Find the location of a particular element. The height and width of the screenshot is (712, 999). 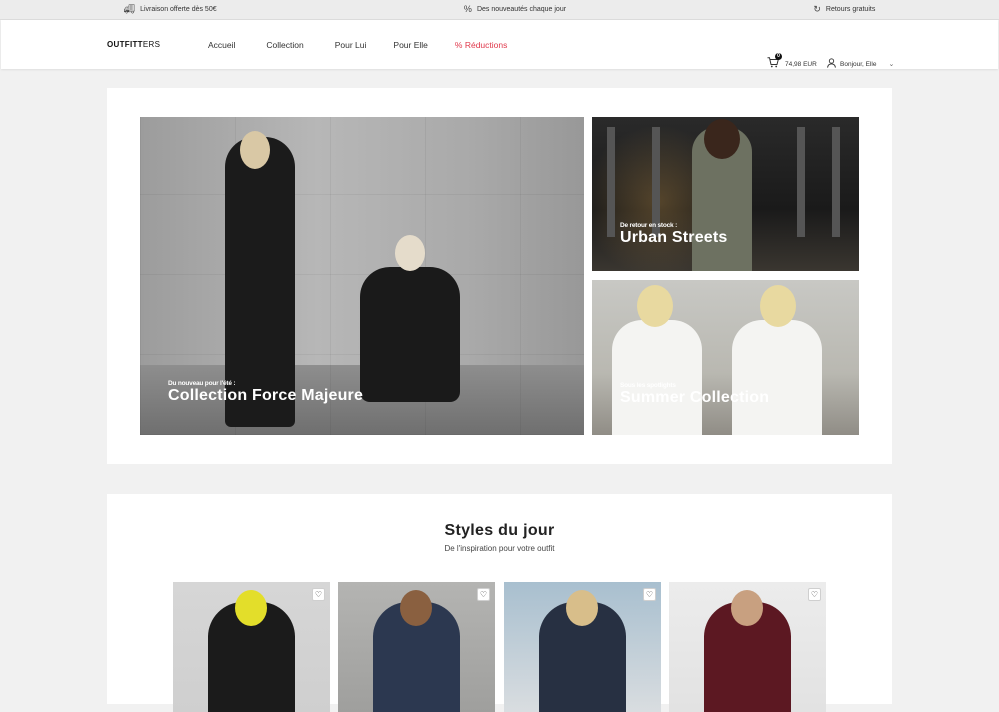

new-arrivals-info: % Des nouveautés chaque jour is located at coordinates (515, 9).